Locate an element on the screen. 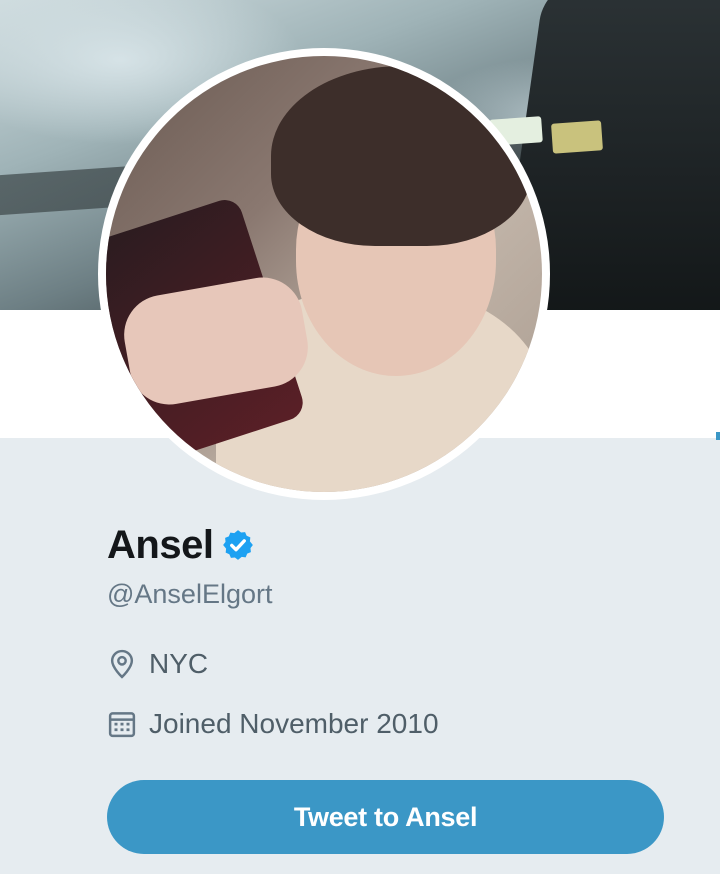 This screenshot has height=874, width=720. tweet-to-button: Tweet to Ansel is located at coordinates (385, 817).